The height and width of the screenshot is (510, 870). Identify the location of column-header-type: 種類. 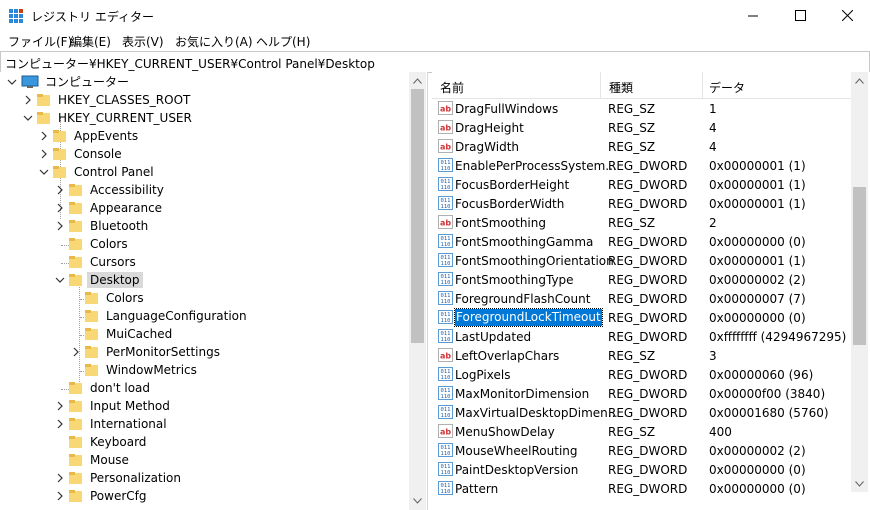
(621, 87).